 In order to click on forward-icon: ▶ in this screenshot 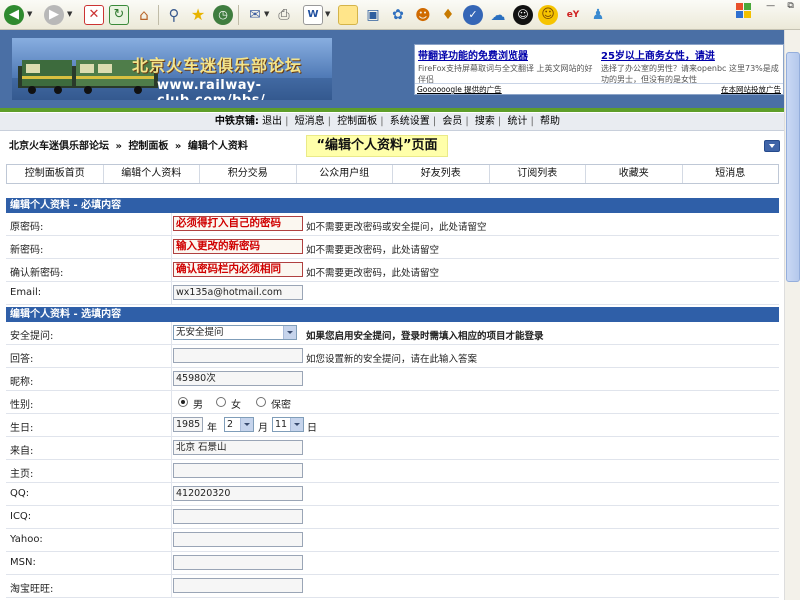, I will do `click(54, 15)`.